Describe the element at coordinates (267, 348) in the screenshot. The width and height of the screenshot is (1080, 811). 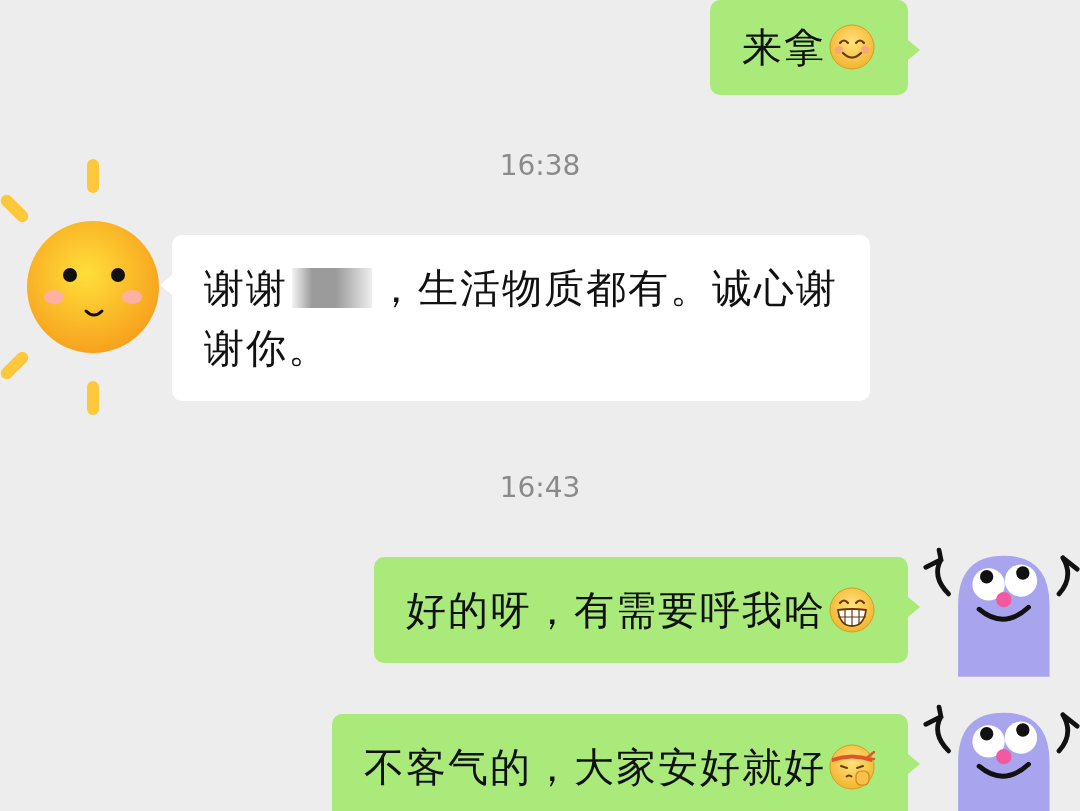
I see `message-text: 谢你。` at that location.